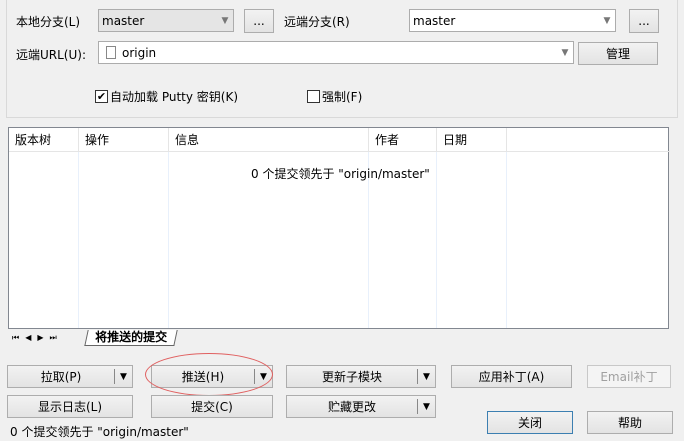 The width and height of the screenshot is (684, 441). Describe the element at coordinates (336, 52) in the screenshot. I see `remote-url-select: origin ▼` at that location.